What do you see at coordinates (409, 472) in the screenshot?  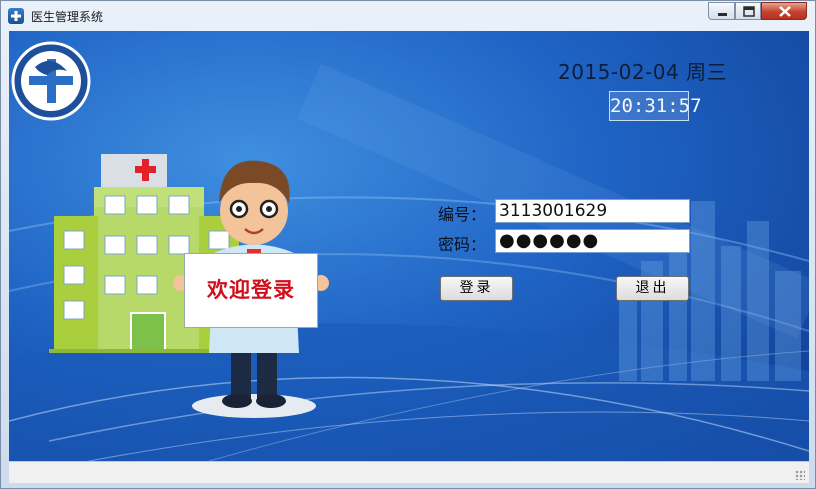 I see `status-bar` at bounding box center [409, 472].